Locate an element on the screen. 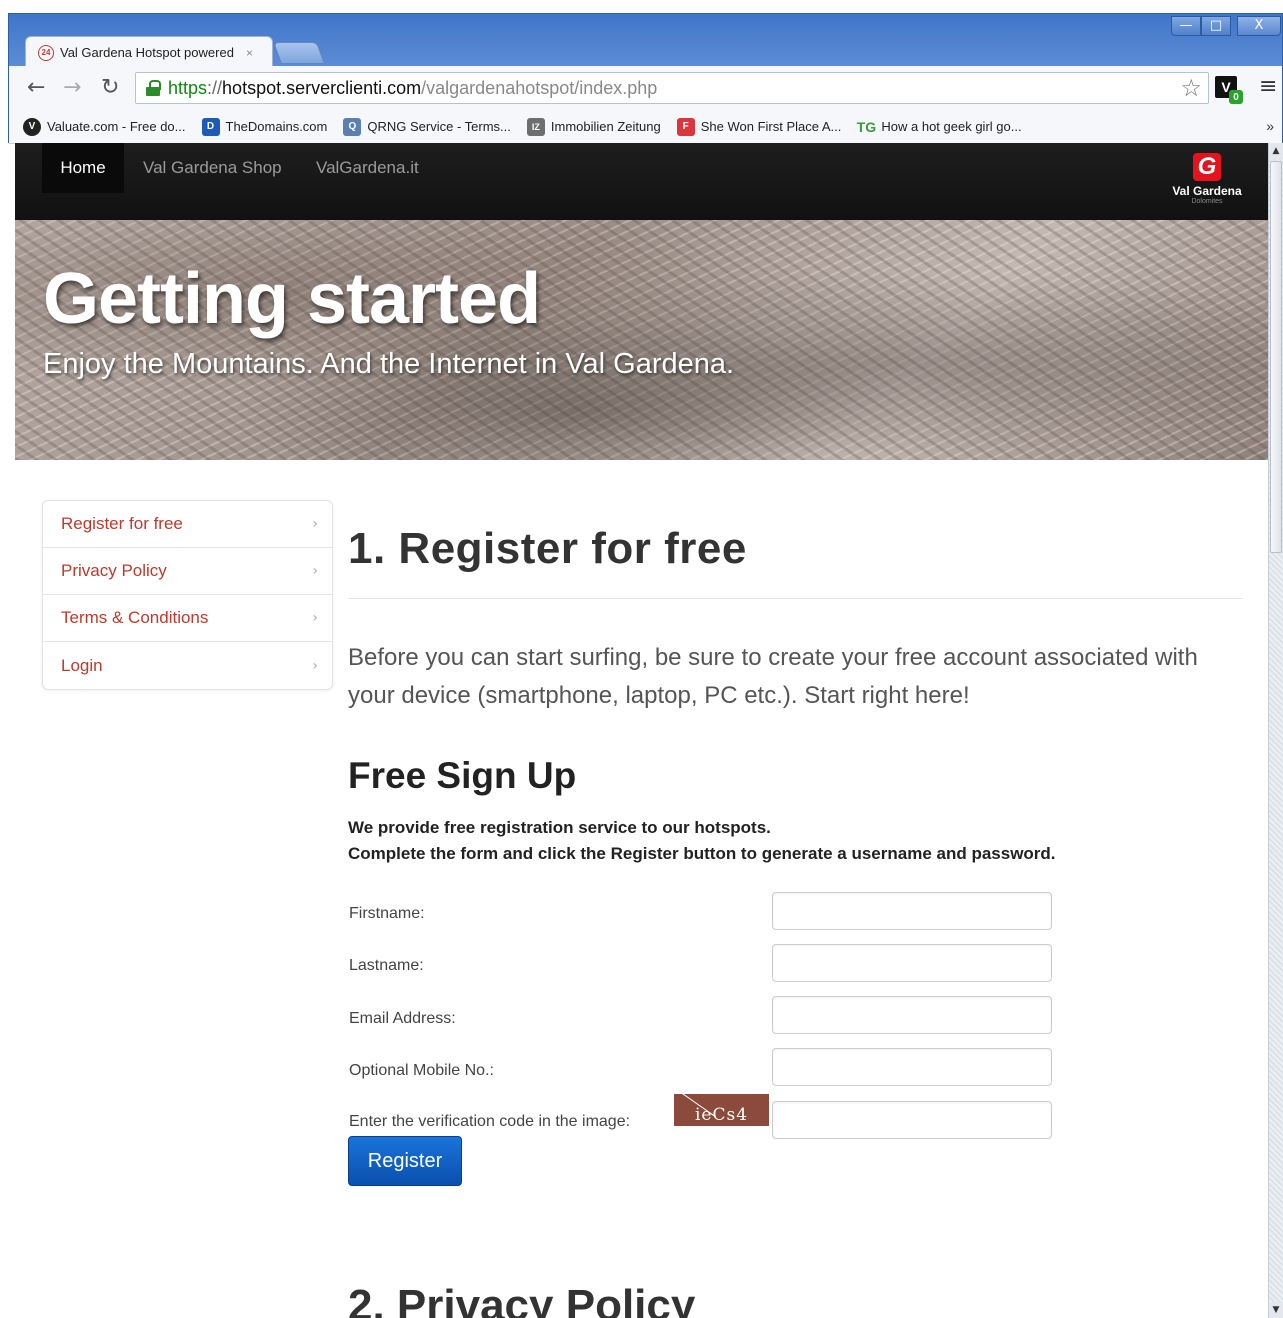 Image resolution: width=1283 pixels, height=1318 pixels. brand-name: Val Gardena is located at coordinates (1207, 191).